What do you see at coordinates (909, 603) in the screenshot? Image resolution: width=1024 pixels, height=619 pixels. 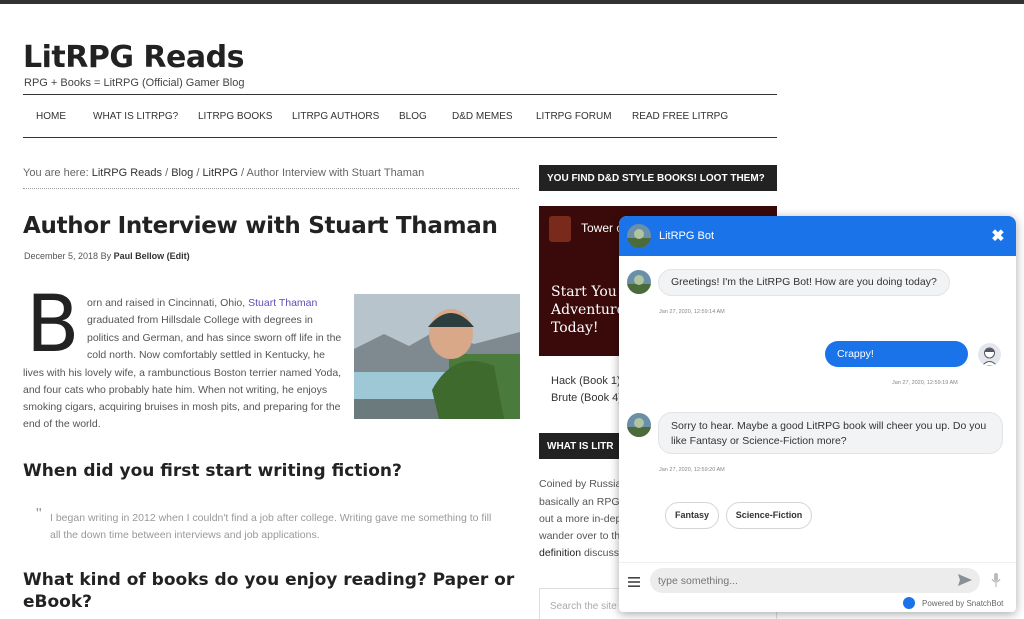 I see `snatchbot-logo-icon` at bounding box center [909, 603].